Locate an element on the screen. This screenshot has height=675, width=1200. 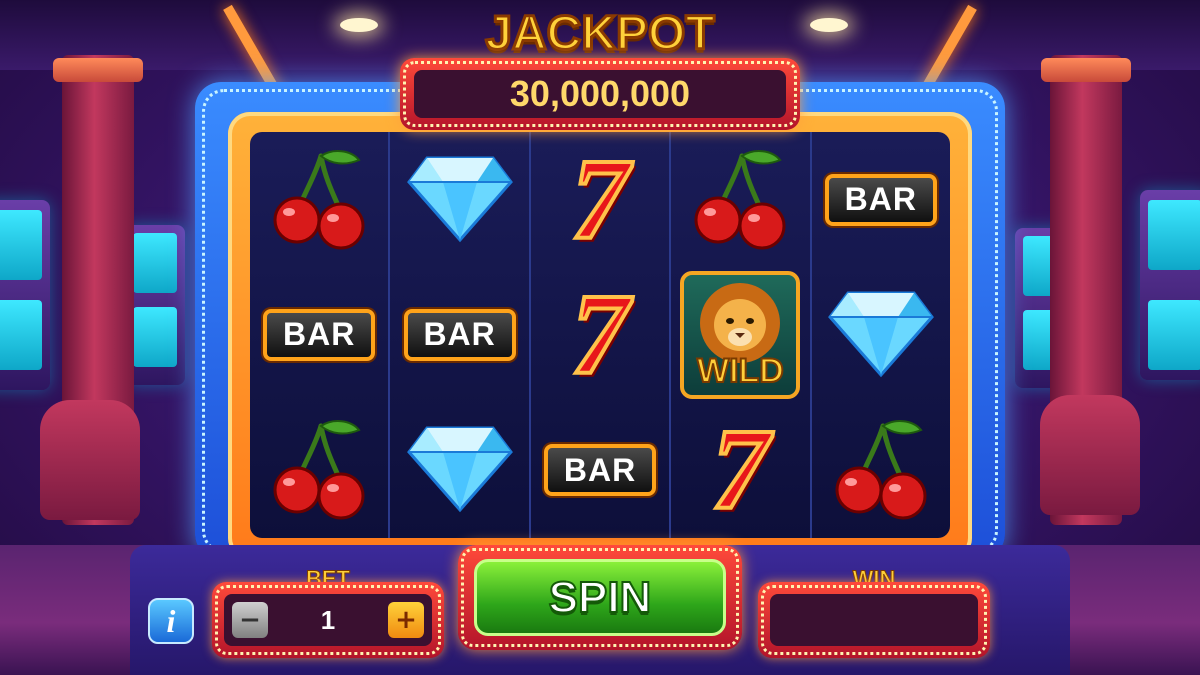
spin-button-frame: SPIN is located at coordinates (600, 597).